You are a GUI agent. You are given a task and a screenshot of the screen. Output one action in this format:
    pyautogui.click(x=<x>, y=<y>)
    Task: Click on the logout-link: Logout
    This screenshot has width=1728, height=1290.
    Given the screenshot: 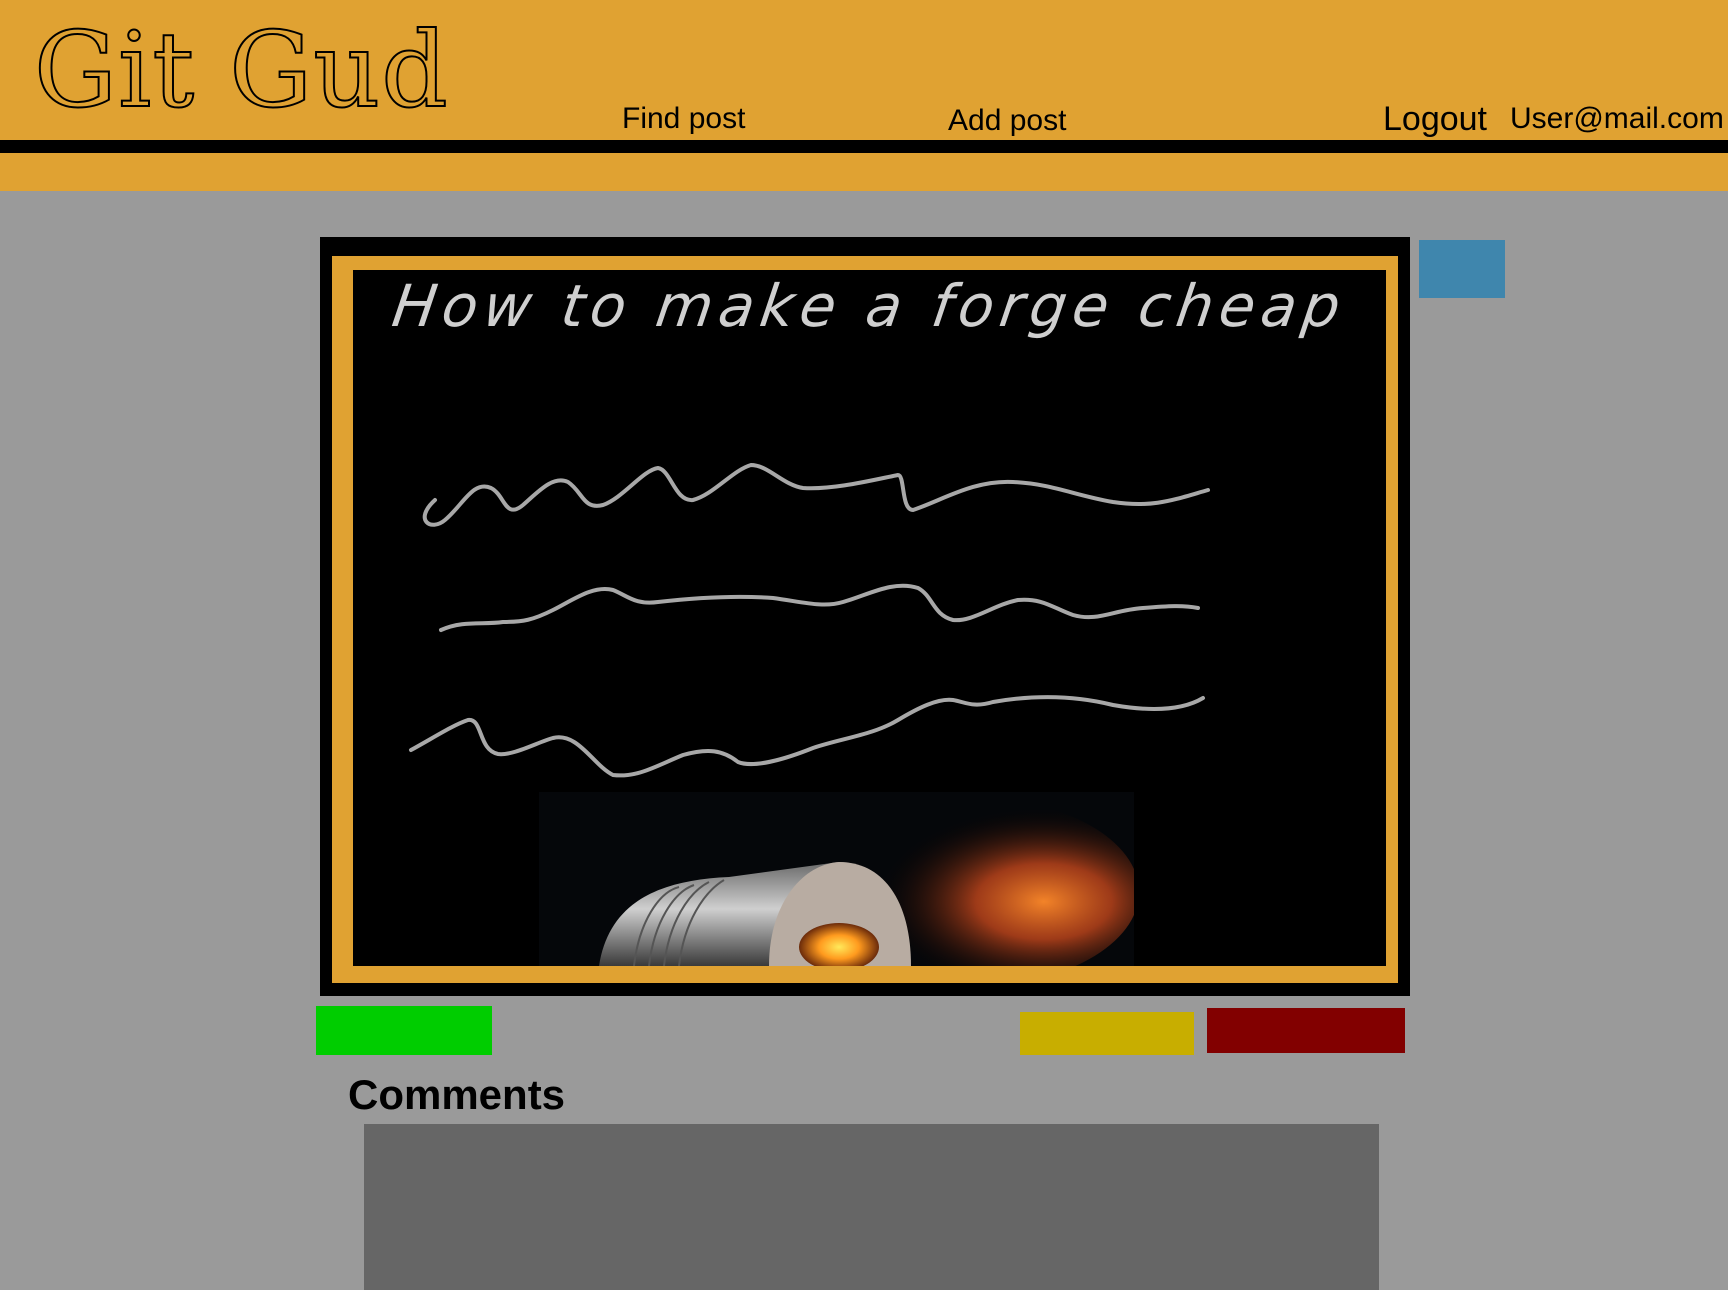 What is the action you would take?
    pyautogui.click(x=1435, y=119)
    